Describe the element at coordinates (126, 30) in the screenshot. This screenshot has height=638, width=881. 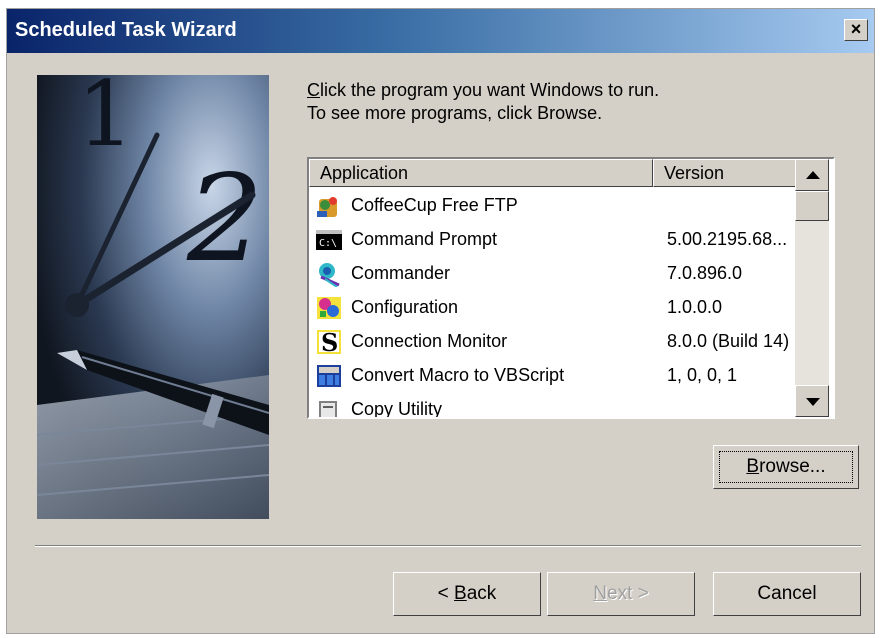
I see `window-title: Scheduled Task Wizard` at that location.